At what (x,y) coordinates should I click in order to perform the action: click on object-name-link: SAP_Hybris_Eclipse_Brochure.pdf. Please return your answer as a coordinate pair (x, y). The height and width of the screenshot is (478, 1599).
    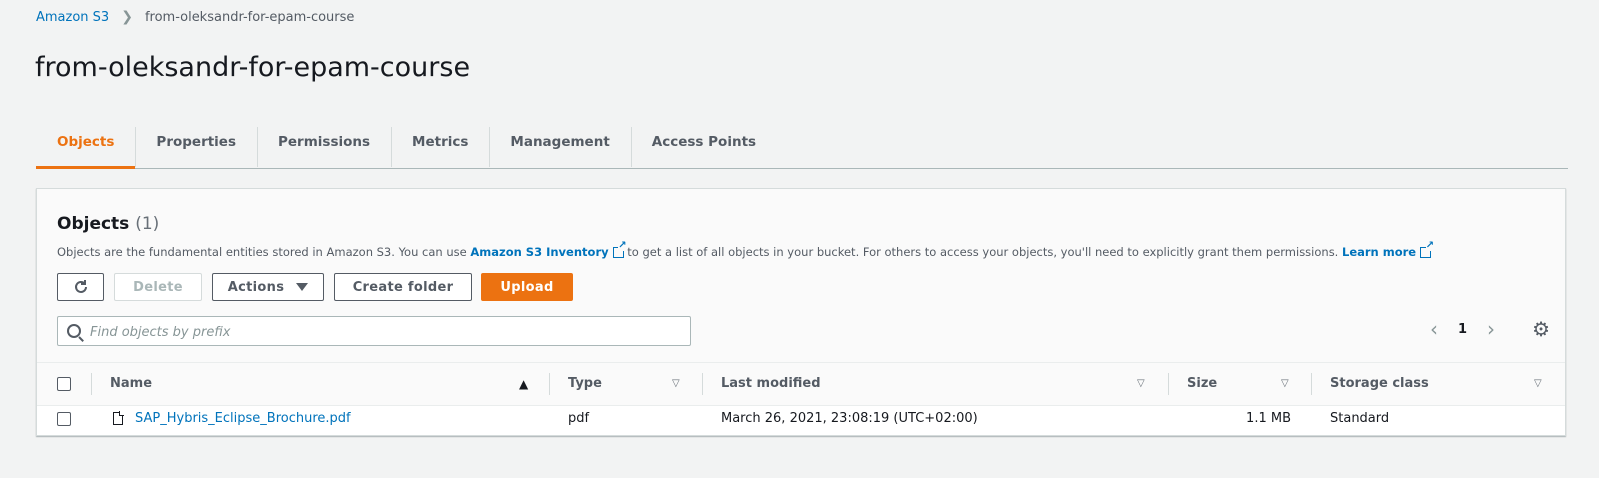
    Looking at the image, I should click on (243, 419).